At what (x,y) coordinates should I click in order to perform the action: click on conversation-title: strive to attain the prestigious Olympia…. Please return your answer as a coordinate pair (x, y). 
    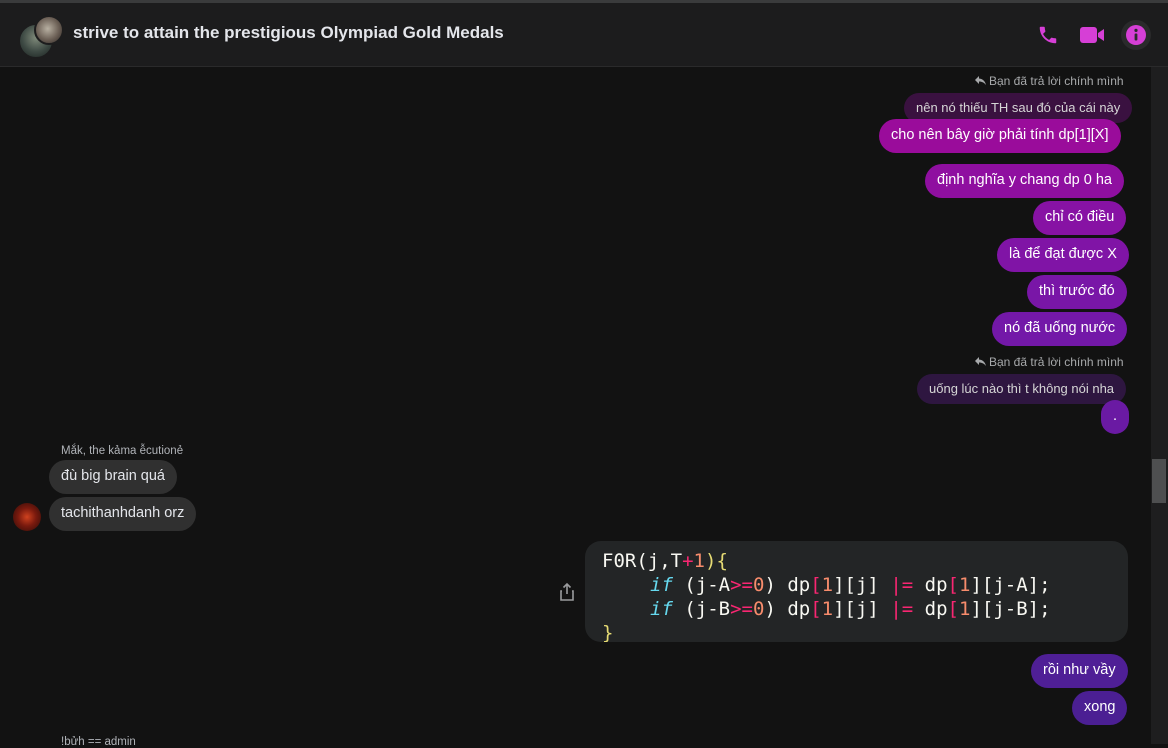
    Looking at the image, I should click on (288, 33).